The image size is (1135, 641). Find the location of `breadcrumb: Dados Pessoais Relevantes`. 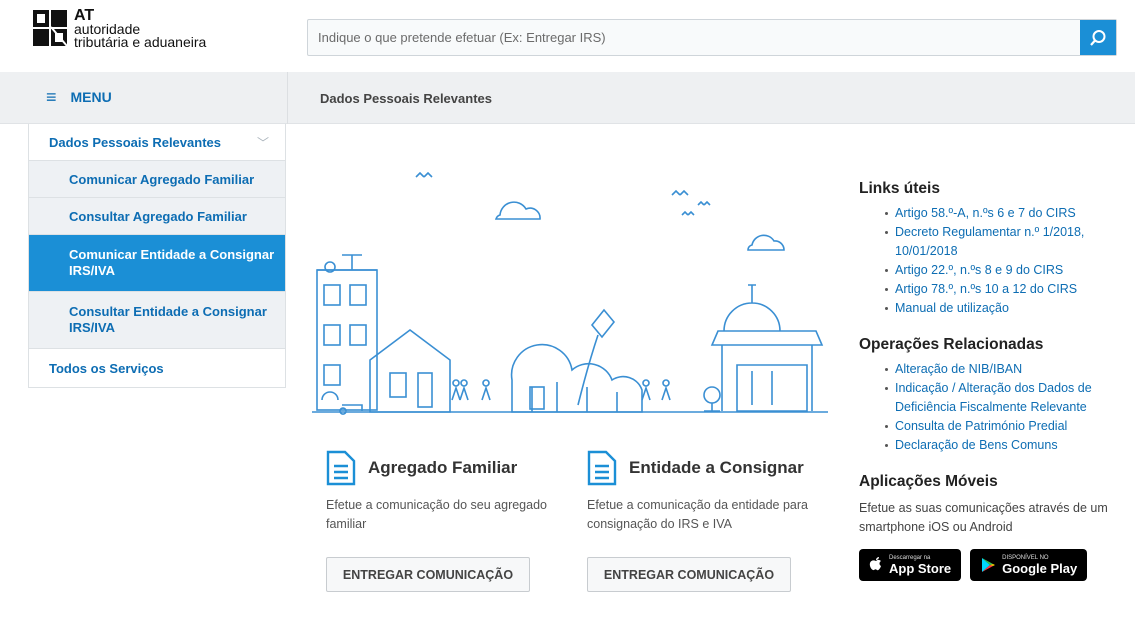

breadcrumb: Dados Pessoais Relevantes is located at coordinates (406, 98).